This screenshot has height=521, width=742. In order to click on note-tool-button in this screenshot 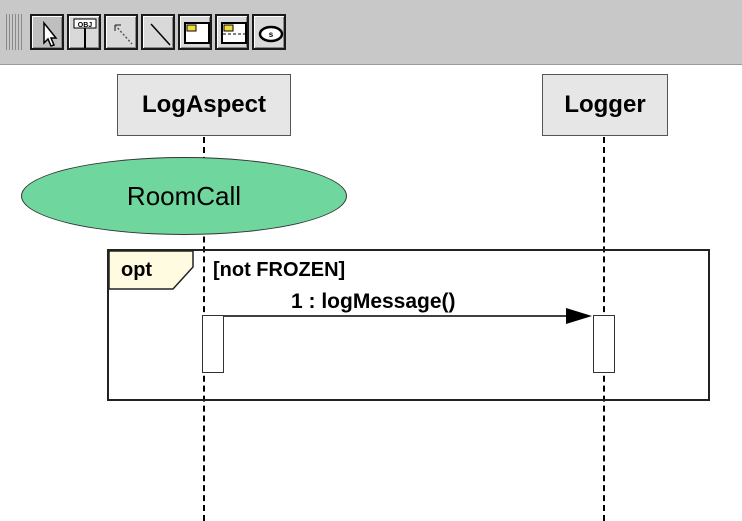, I will do `click(195, 32)`.